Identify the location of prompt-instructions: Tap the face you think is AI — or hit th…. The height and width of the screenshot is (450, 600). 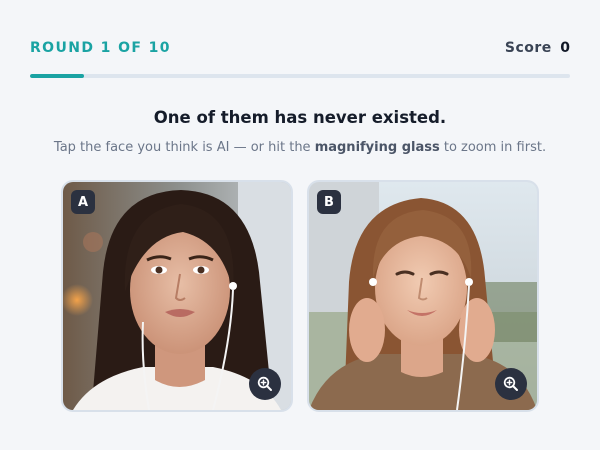
(300, 147).